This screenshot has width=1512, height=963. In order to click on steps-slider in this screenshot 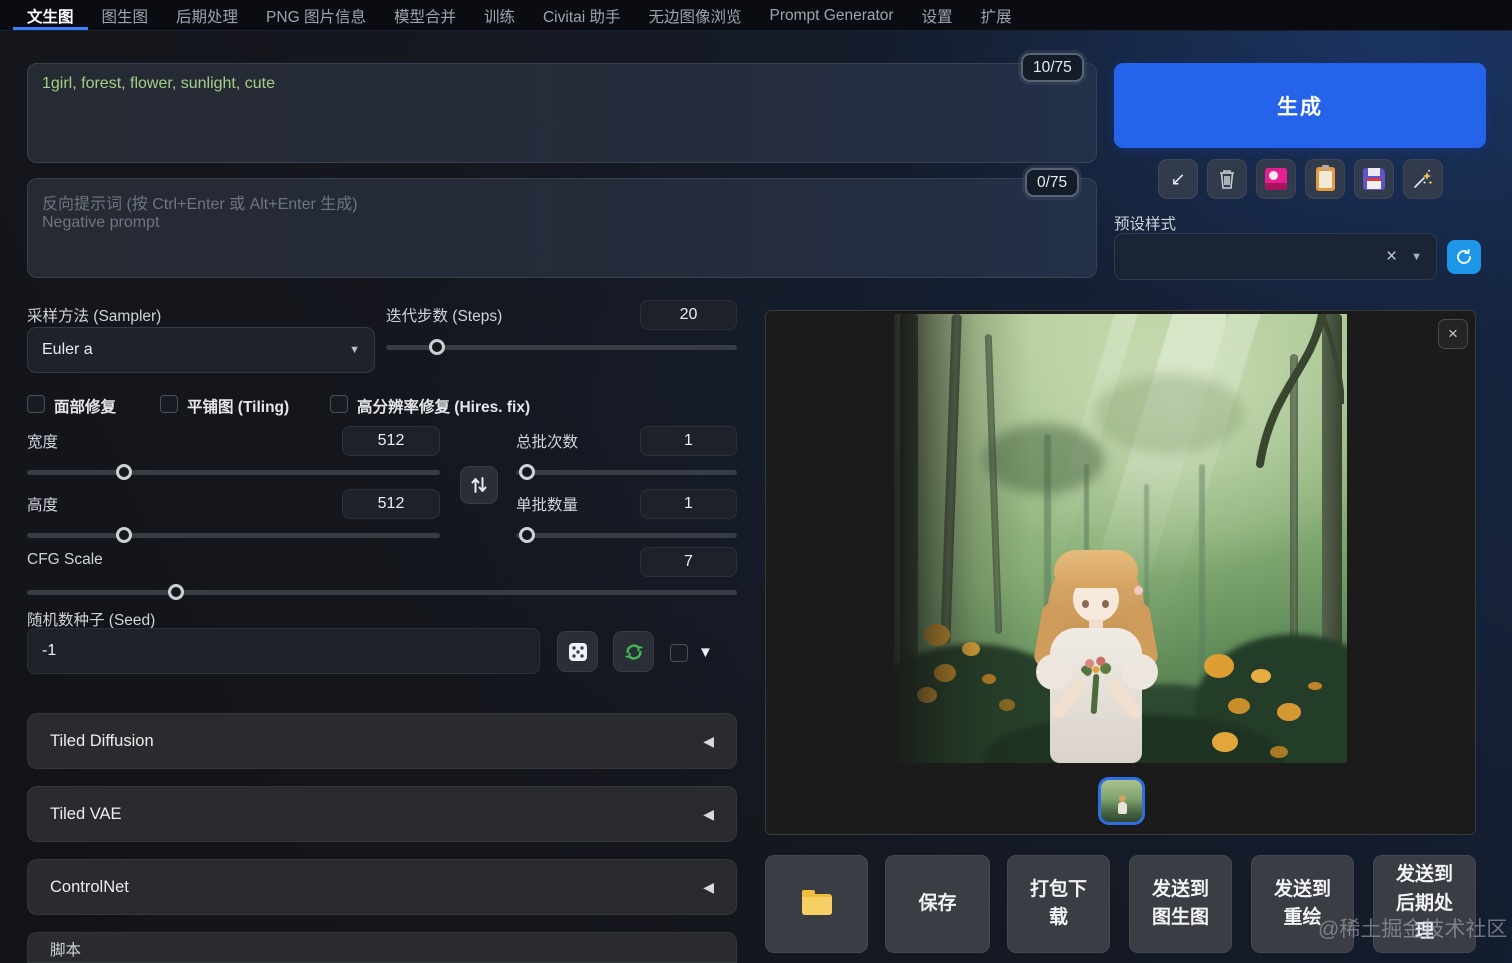, I will do `click(561, 347)`.